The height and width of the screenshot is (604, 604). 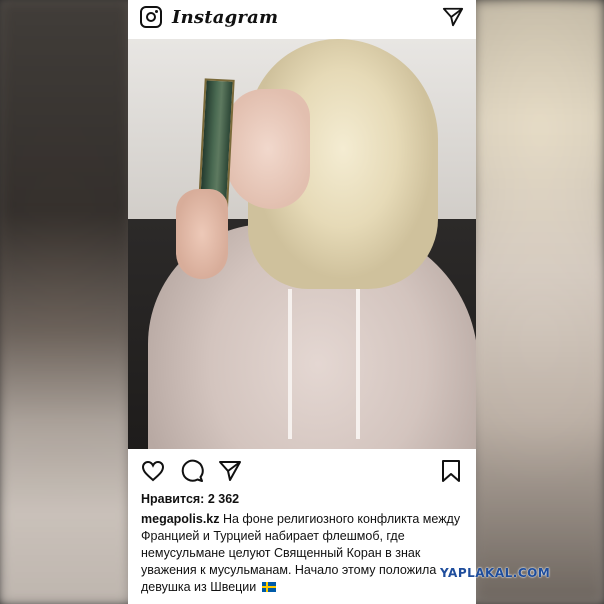 I want to click on watermark: YAPLAKAL.COM, so click(x=495, y=573).